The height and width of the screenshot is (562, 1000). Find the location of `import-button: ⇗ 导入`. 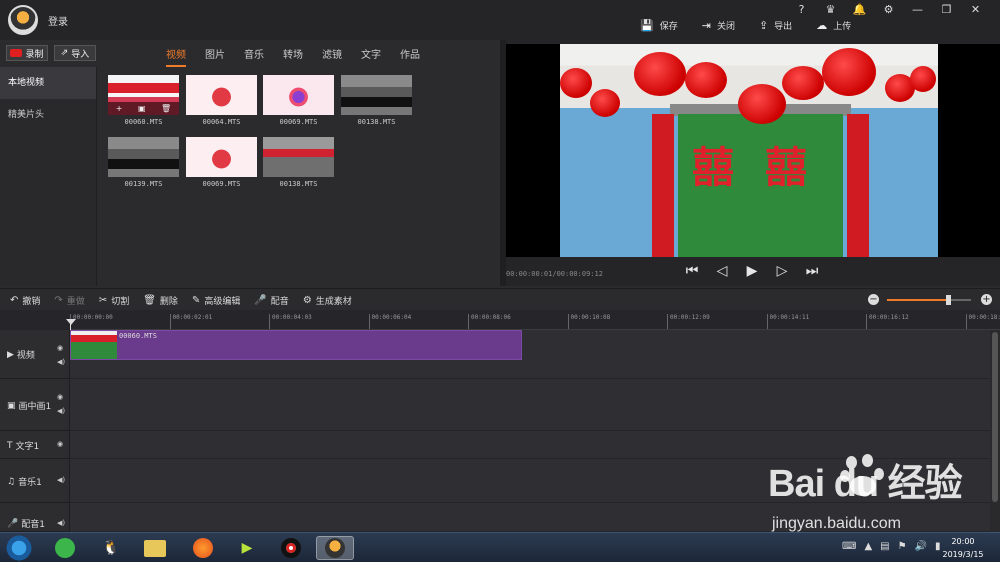

import-button: ⇗ 导入 is located at coordinates (75, 53).